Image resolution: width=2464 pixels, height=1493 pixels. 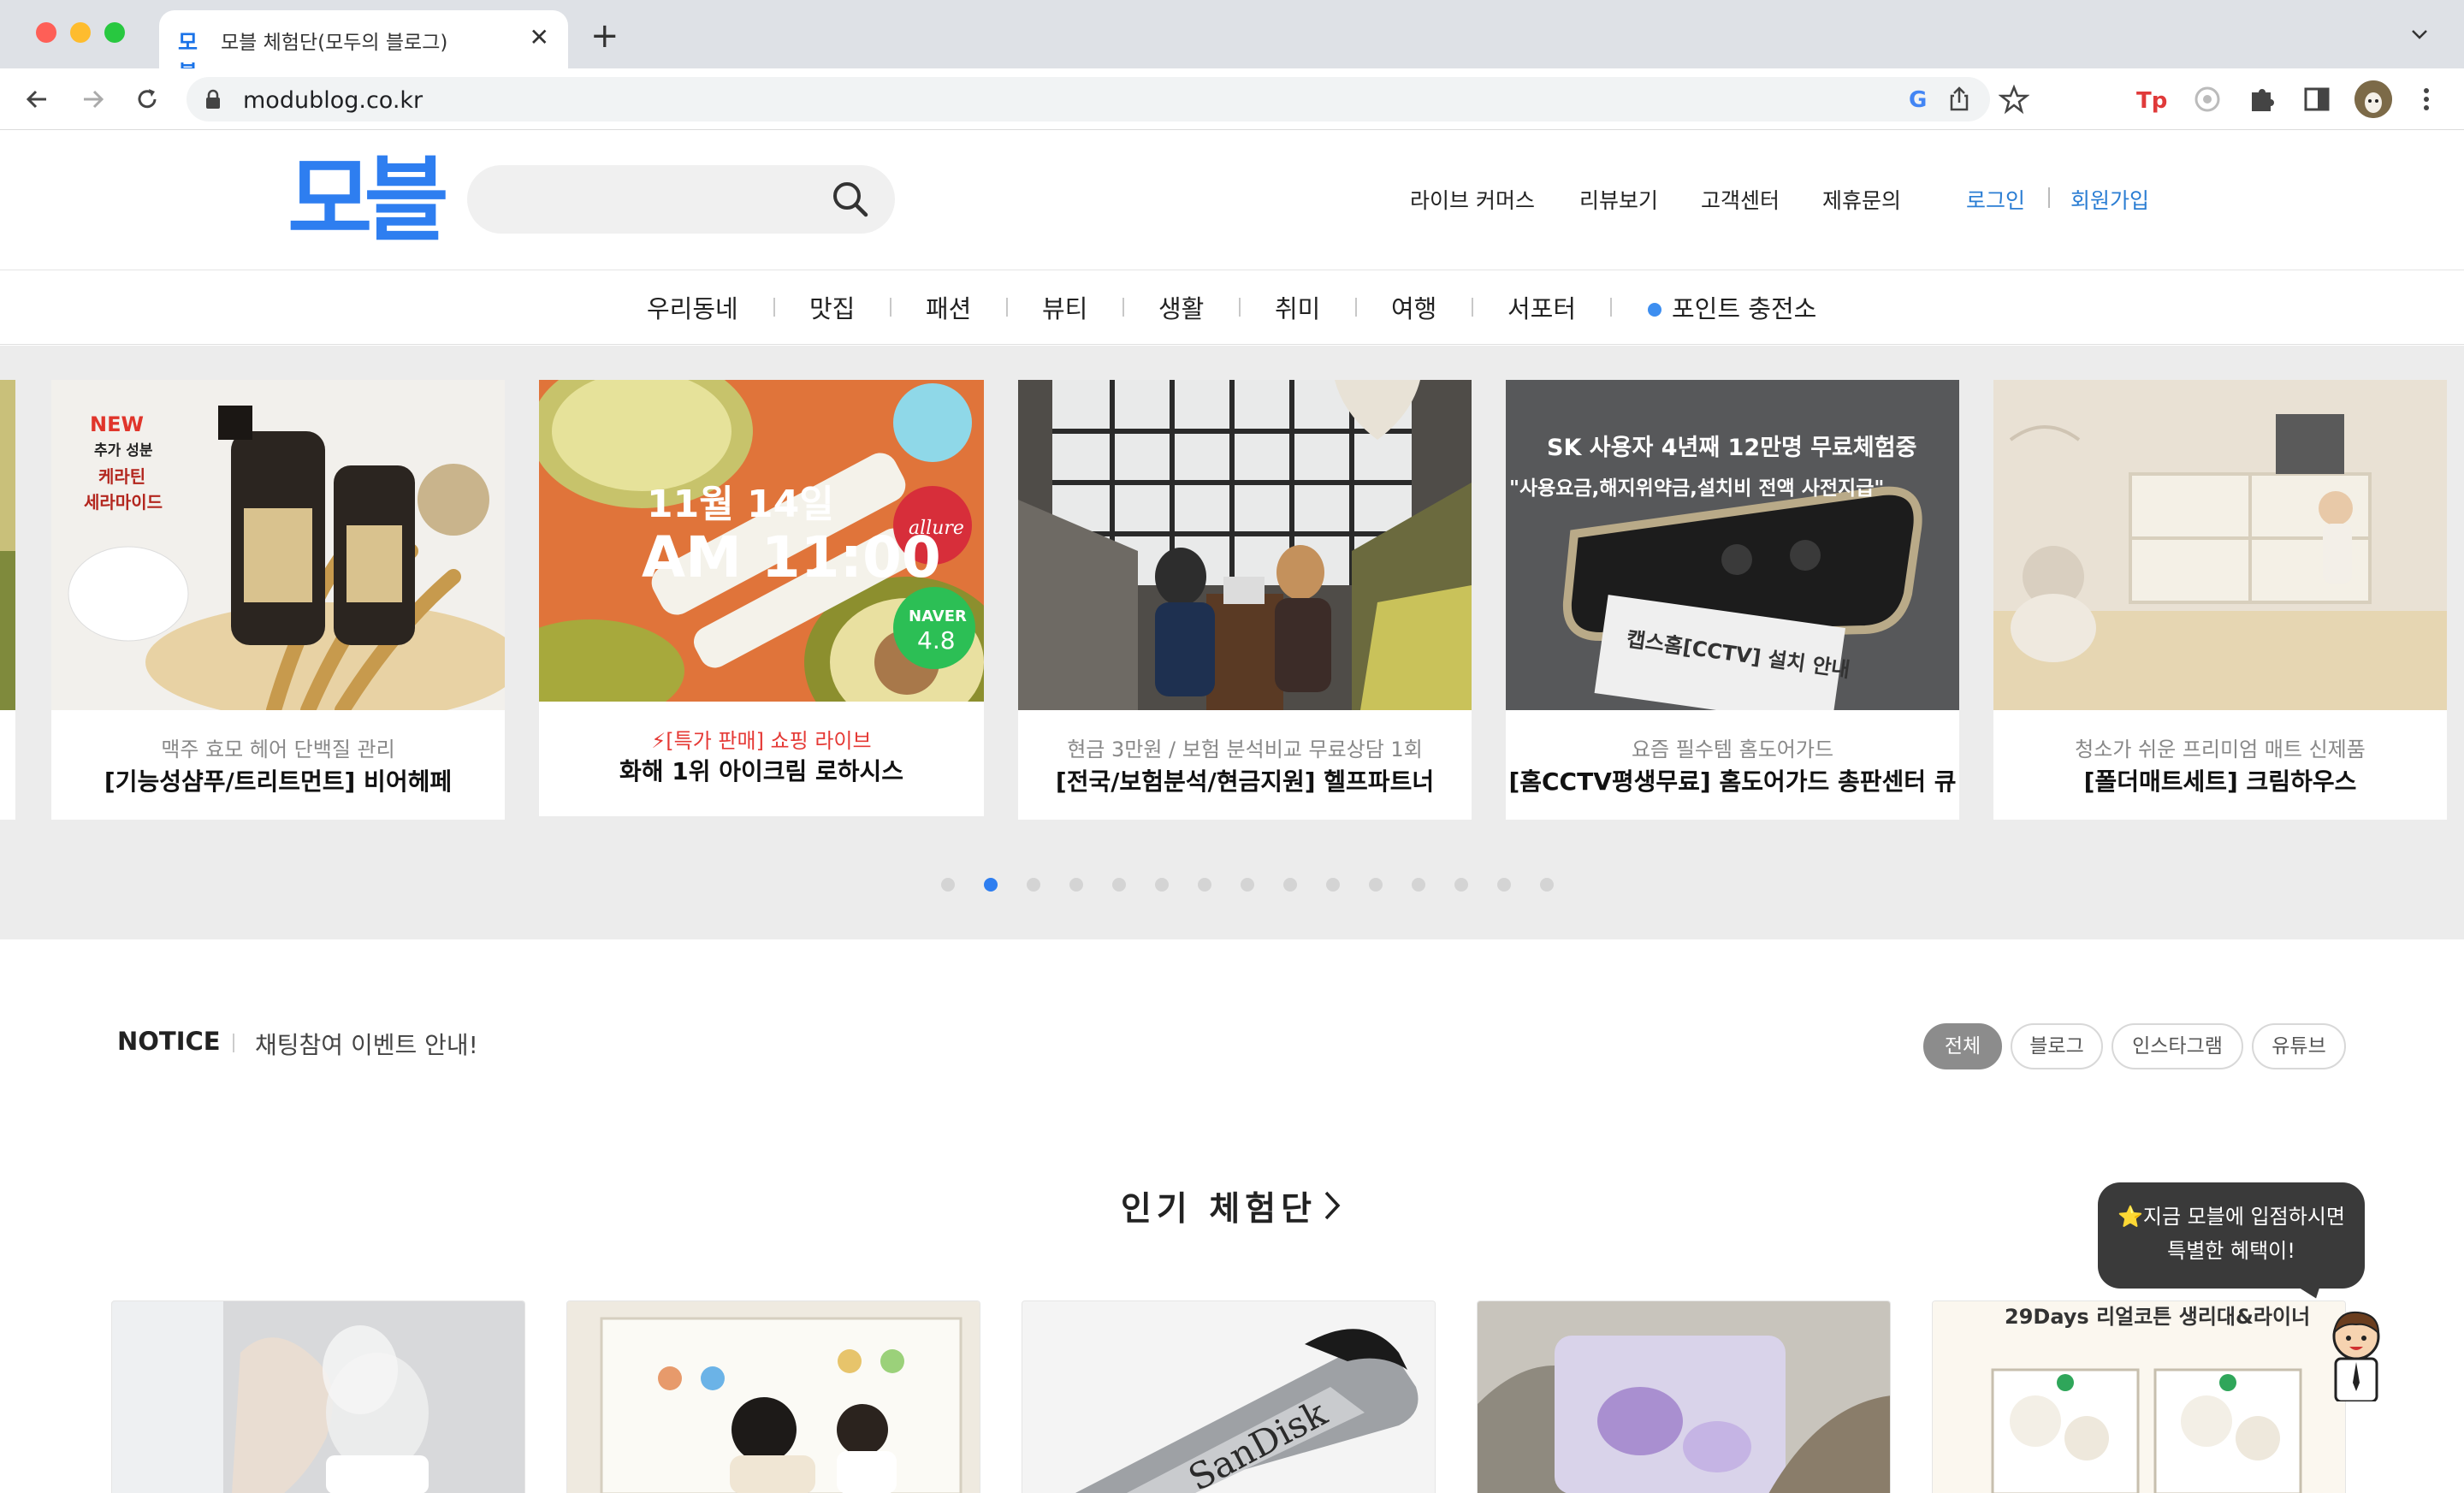 What do you see at coordinates (147, 99) in the screenshot?
I see `reload-icon` at bounding box center [147, 99].